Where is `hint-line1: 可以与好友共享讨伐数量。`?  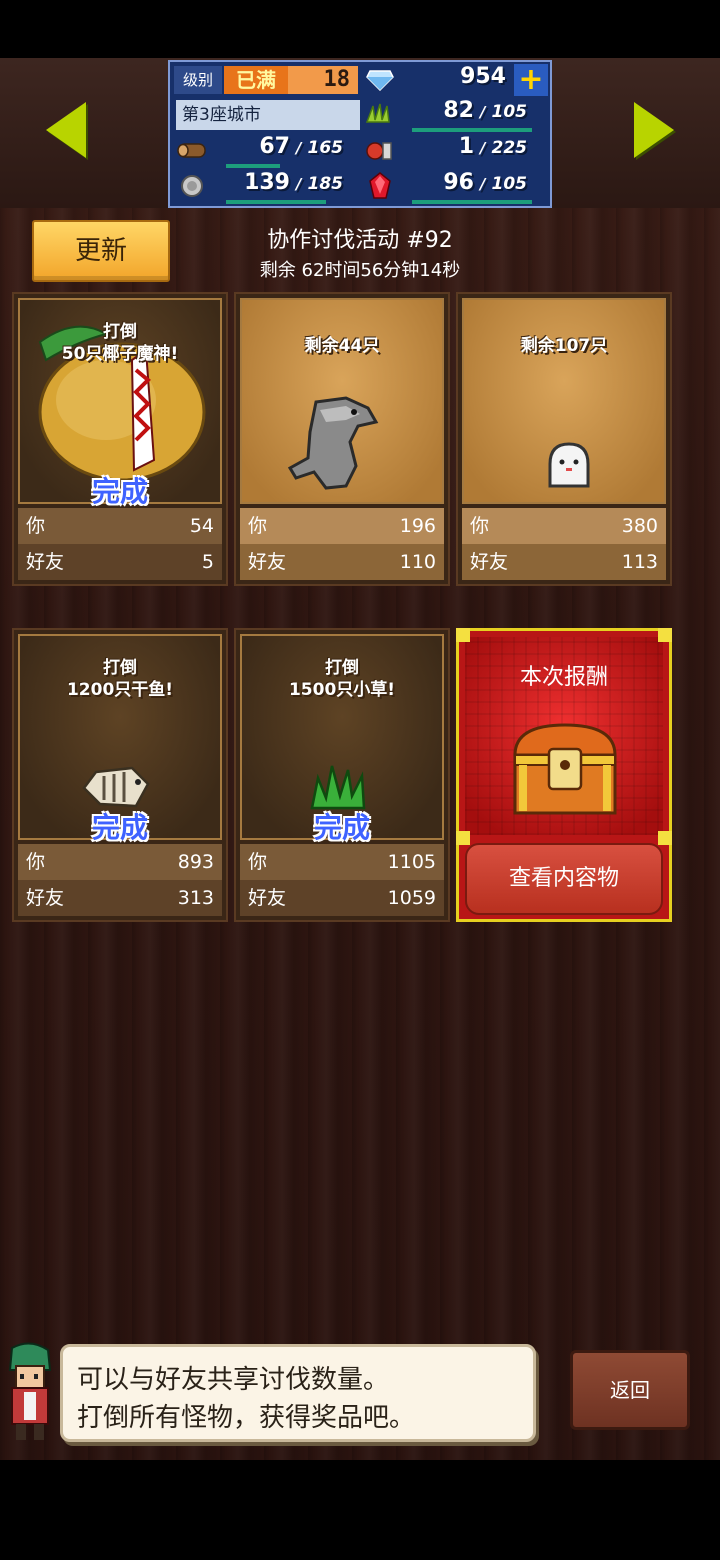
hint-line1: 可以与好友共享讨伐数量。 is located at coordinates (233, 1380).